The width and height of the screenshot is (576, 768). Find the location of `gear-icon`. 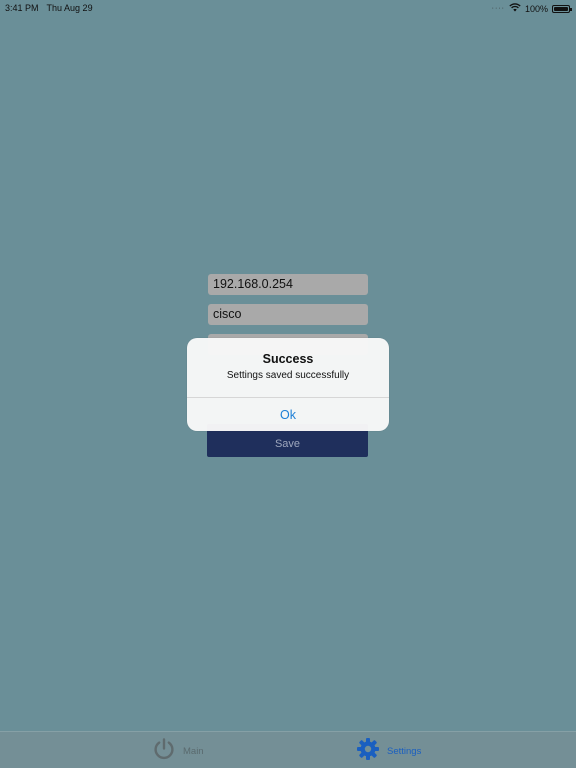

gear-icon is located at coordinates (368, 751).